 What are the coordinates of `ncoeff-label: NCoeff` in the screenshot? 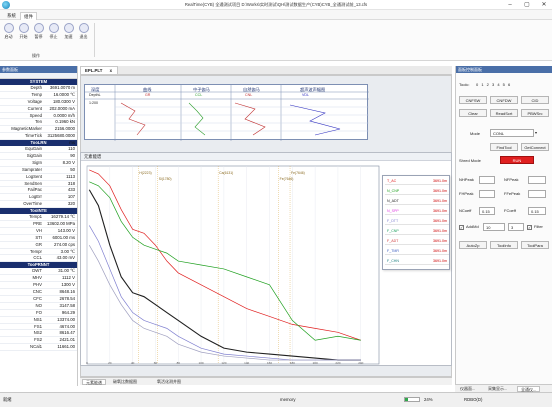 It's located at (465, 210).